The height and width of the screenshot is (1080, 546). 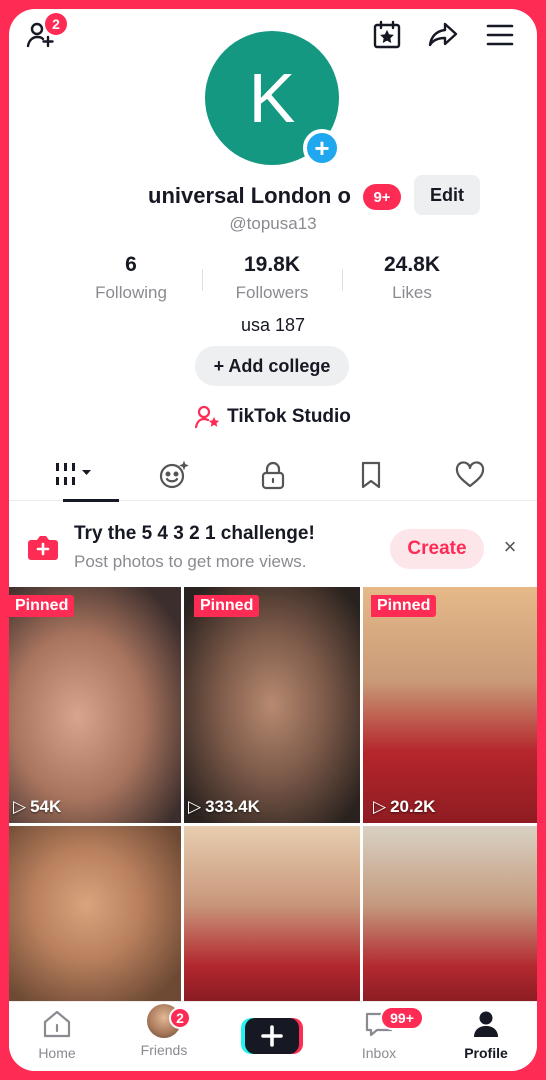 I want to click on edit-profile-button: Edit, so click(x=447, y=195).